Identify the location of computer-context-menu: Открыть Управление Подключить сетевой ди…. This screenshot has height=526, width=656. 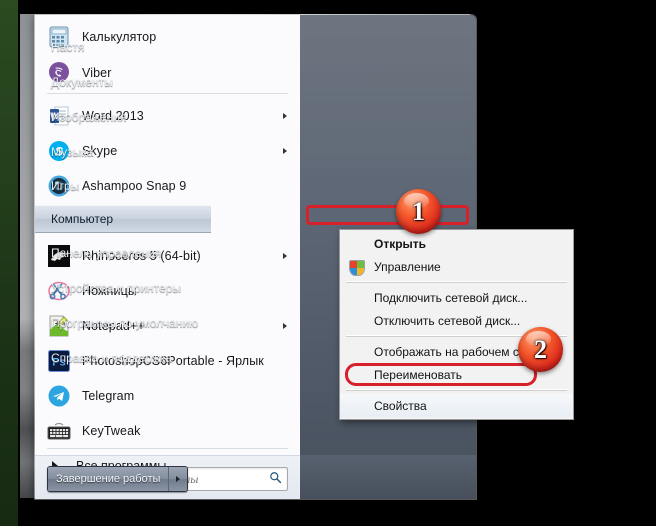
(456, 324).